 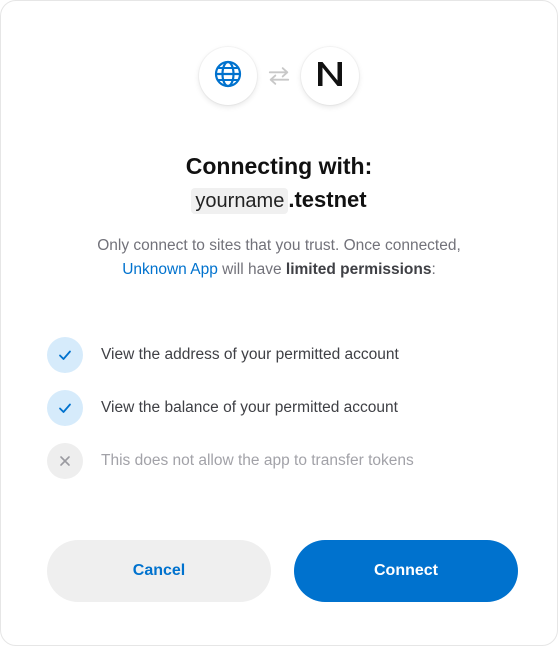 What do you see at coordinates (433, 269) in the screenshot?
I see `description-end: :` at bounding box center [433, 269].